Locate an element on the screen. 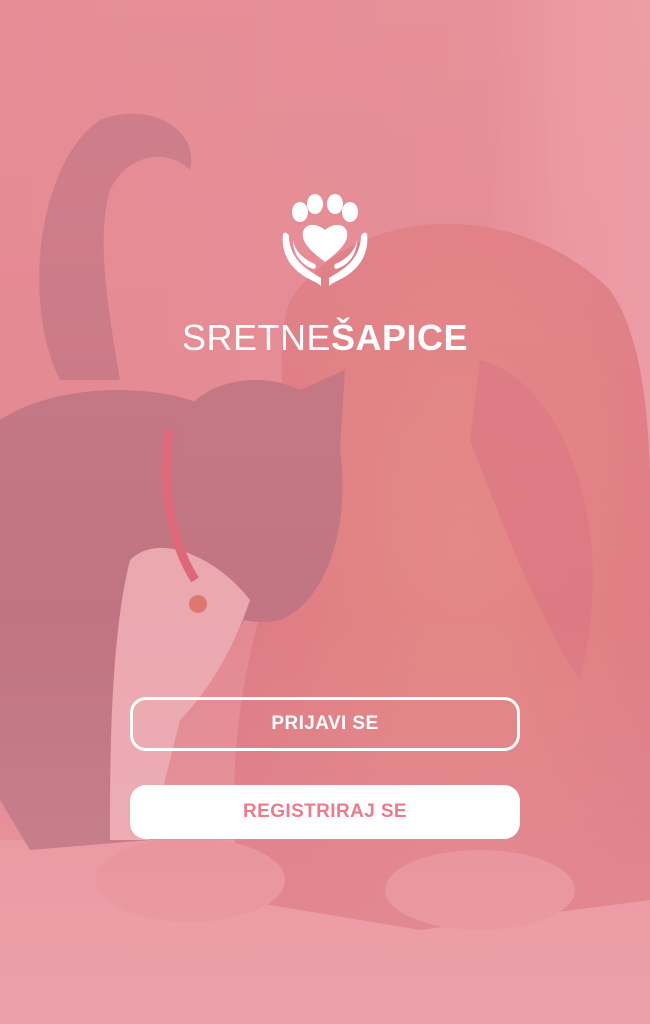 The height and width of the screenshot is (1024, 650). paw-heart-hands-icon is located at coordinates (325, 240).